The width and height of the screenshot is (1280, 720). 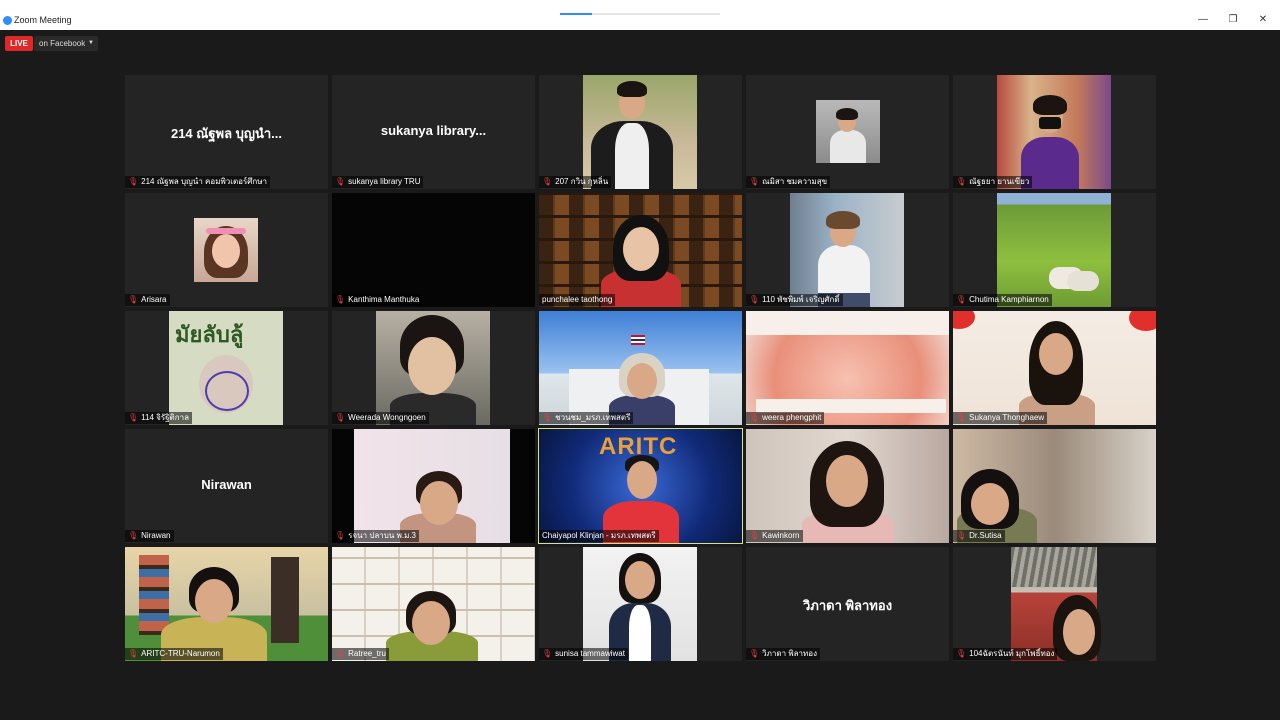 I want to click on participant-label: 🎙 Arisara, so click(x=147, y=300).